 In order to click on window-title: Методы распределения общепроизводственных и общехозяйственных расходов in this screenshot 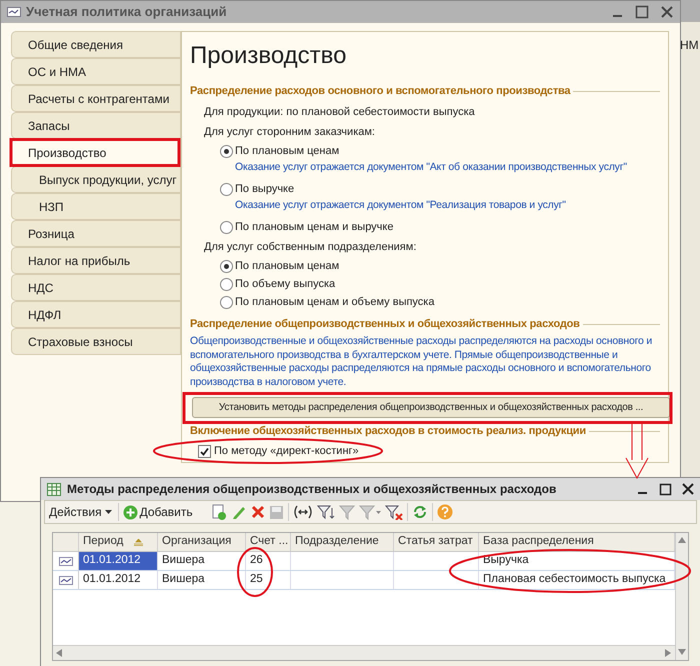, I will do `click(312, 489)`.